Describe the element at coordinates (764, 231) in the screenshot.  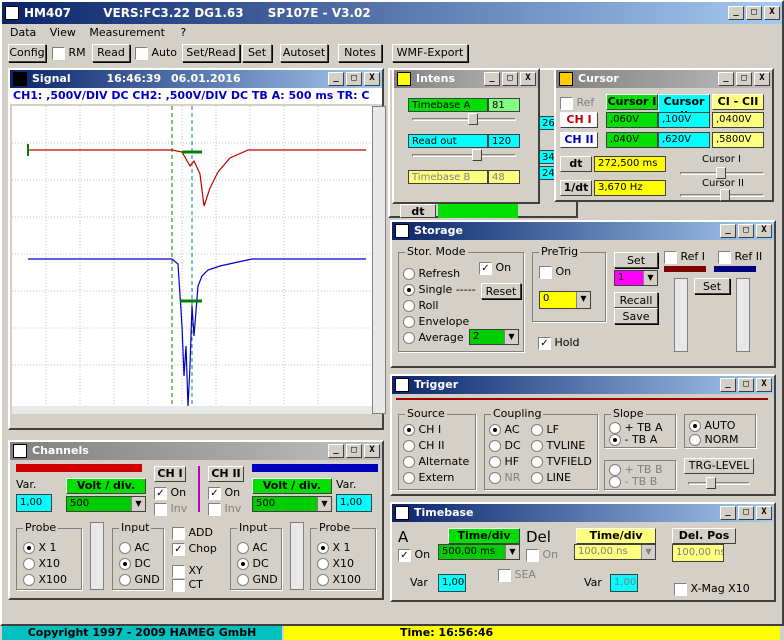
I see `storage-close: X` at that location.